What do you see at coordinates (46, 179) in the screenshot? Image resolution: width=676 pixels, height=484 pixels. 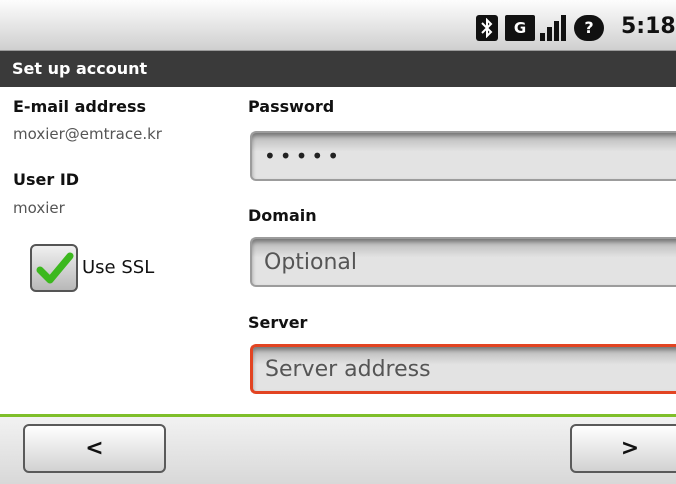 I see `userid-label: User ID` at bounding box center [46, 179].